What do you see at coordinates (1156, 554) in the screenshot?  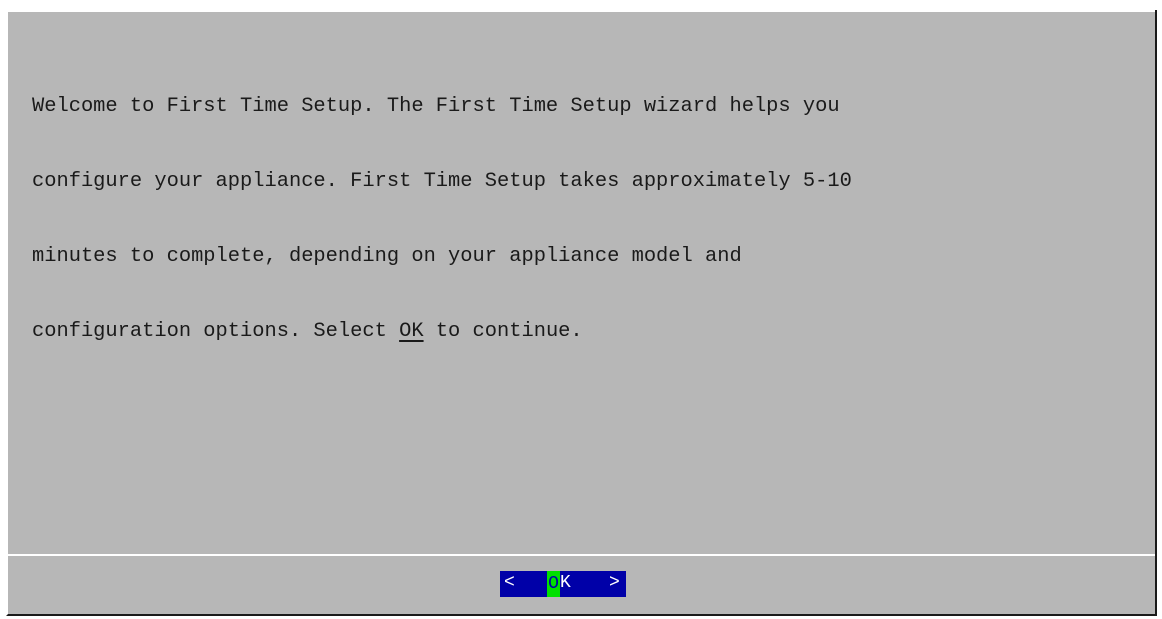 I see `divider-accent` at bounding box center [1156, 554].